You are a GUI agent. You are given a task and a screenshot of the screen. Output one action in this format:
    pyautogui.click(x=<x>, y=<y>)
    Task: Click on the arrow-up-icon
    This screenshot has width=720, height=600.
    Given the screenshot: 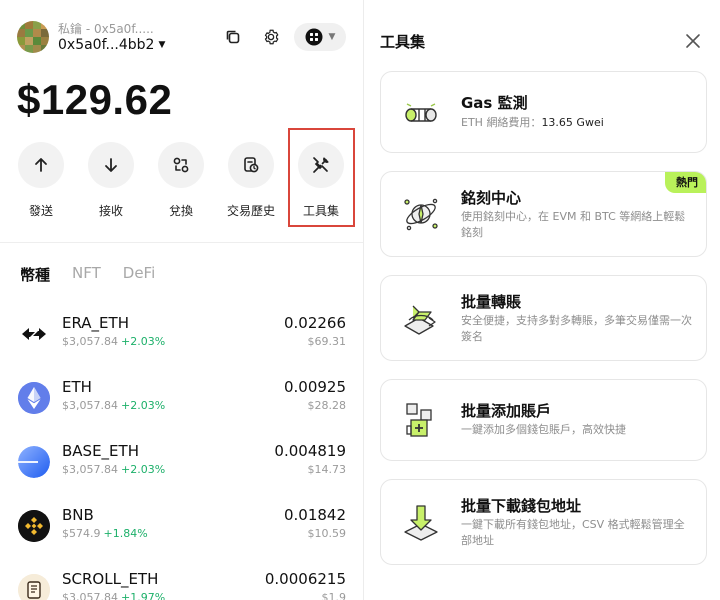 What is the action you would take?
    pyautogui.click(x=41, y=165)
    